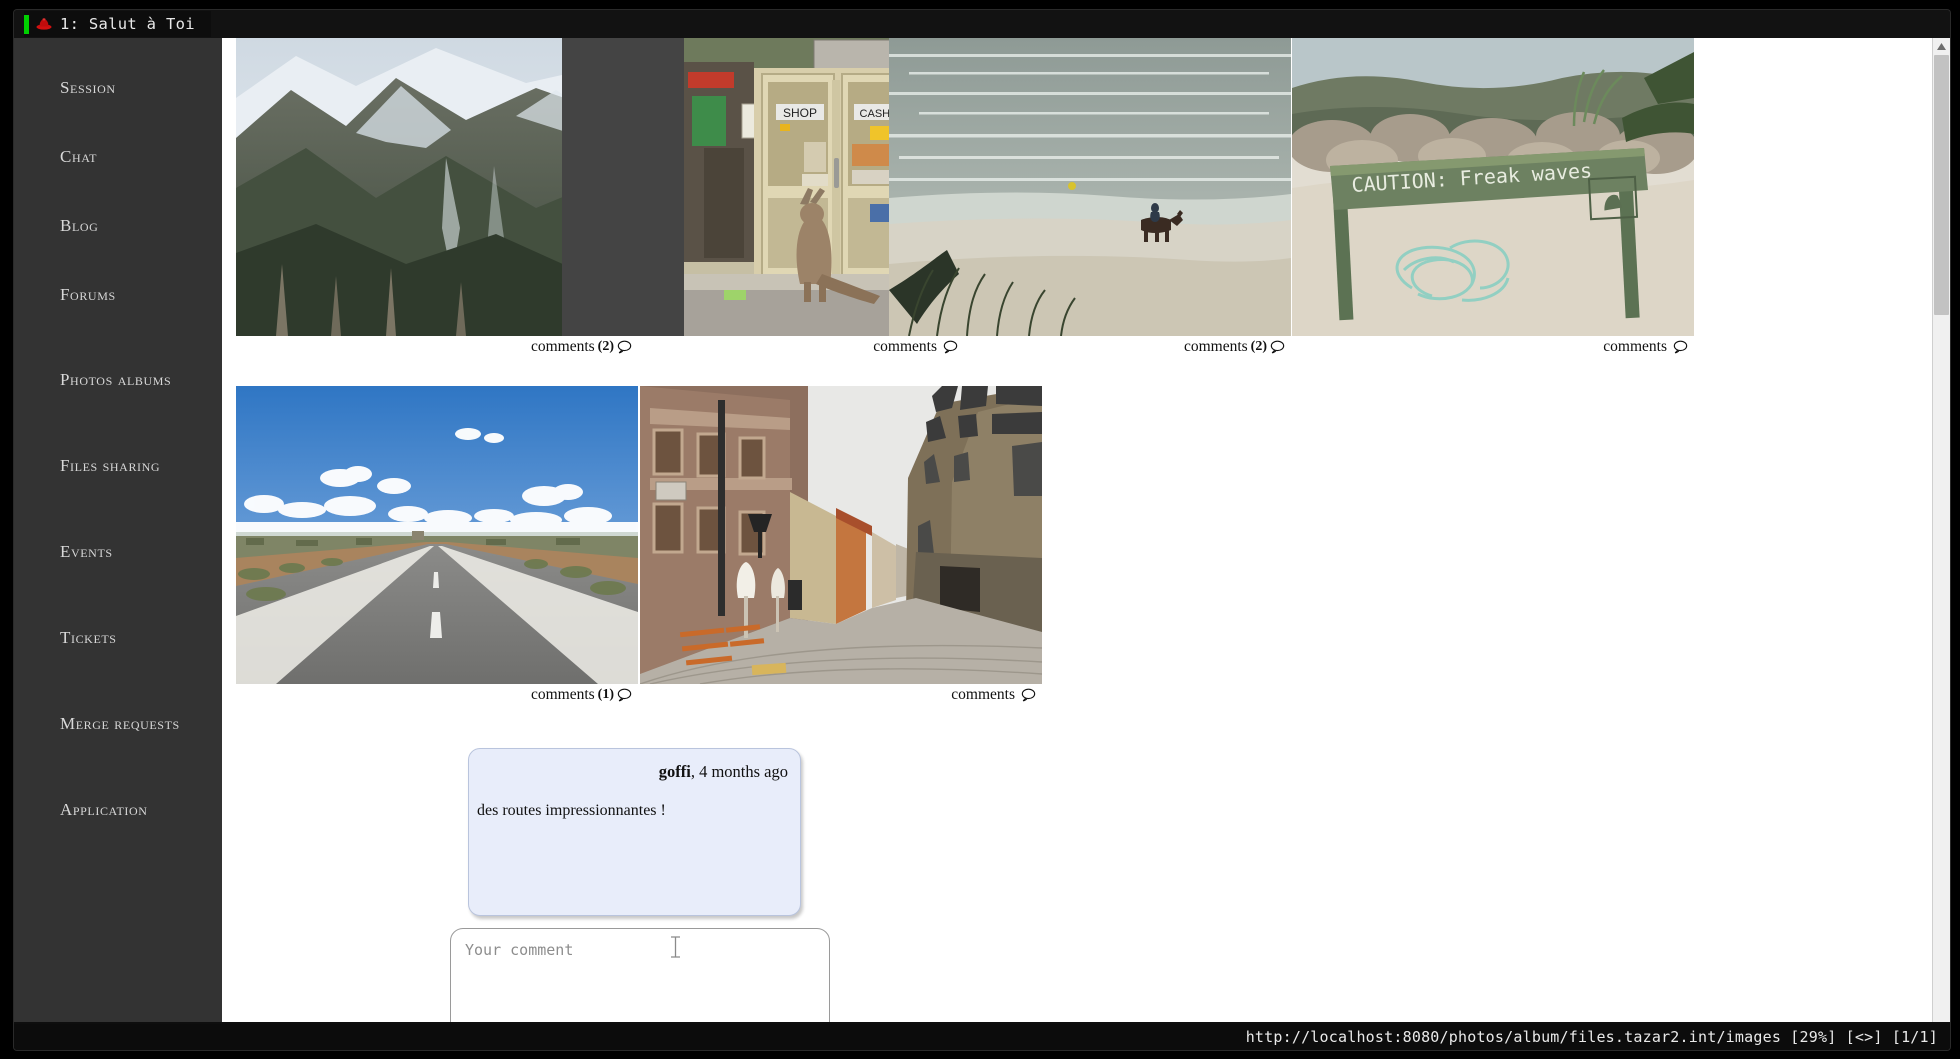  What do you see at coordinates (982, 24) in the screenshot?
I see `tab-bar: 1: Salut à Toi` at bounding box center [982, 24].